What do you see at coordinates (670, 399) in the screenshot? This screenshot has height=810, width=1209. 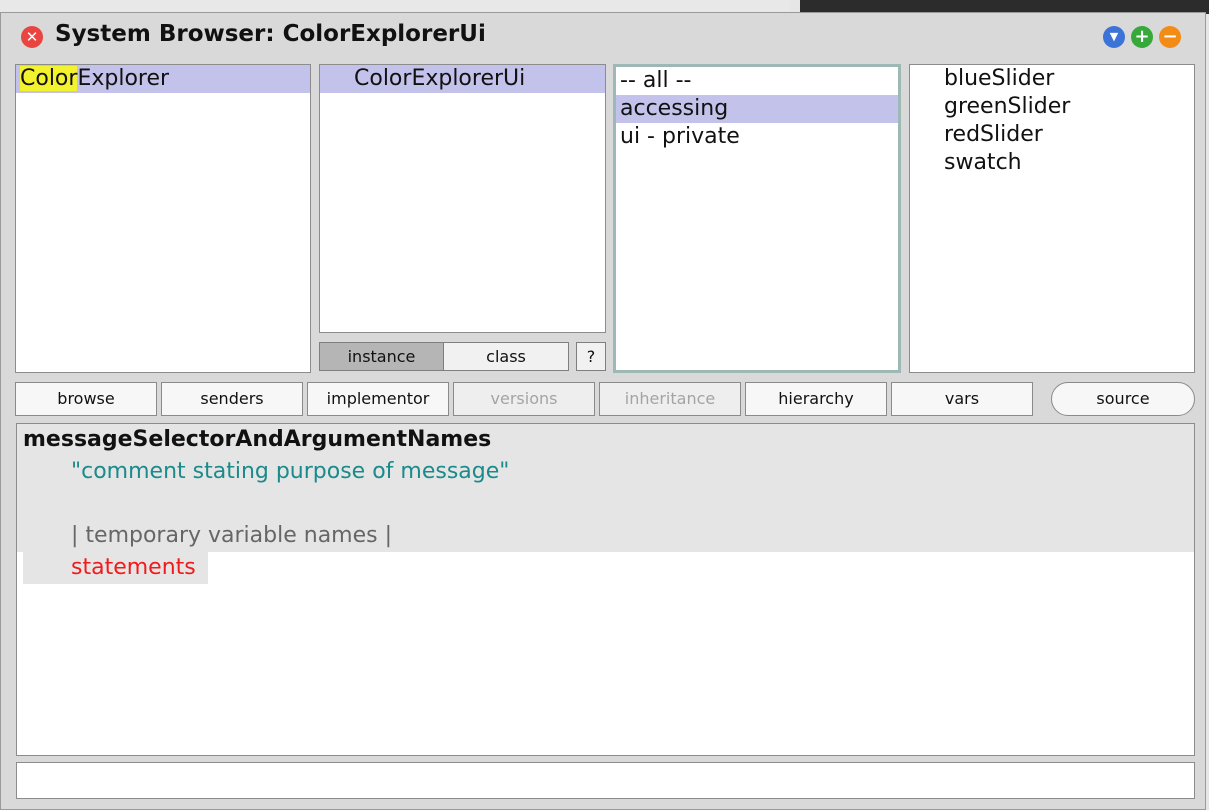 I see `inheritance-button: inheritance` at bounding box center [670, 399].